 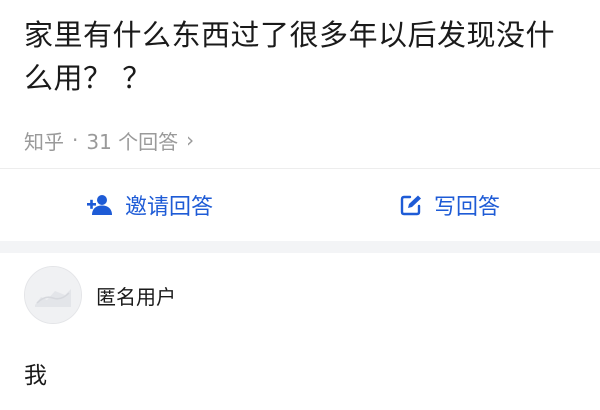 What do you see at coordinates (168, 207) in the screenshot?
I see `invite-answer-label: 邀请回答` at bounding box center [168, 207].